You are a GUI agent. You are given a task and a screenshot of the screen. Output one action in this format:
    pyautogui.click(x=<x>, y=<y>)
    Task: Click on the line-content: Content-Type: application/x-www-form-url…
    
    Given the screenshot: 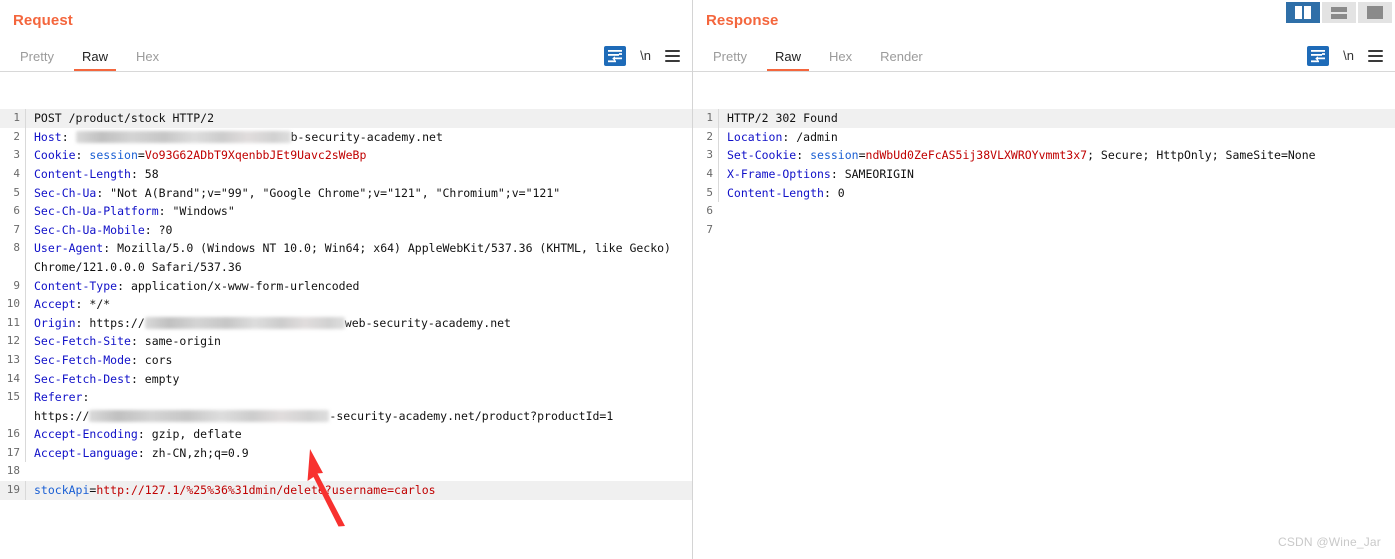 What is the action you would take?
    pyautogui.click(x=358, y=286)
    